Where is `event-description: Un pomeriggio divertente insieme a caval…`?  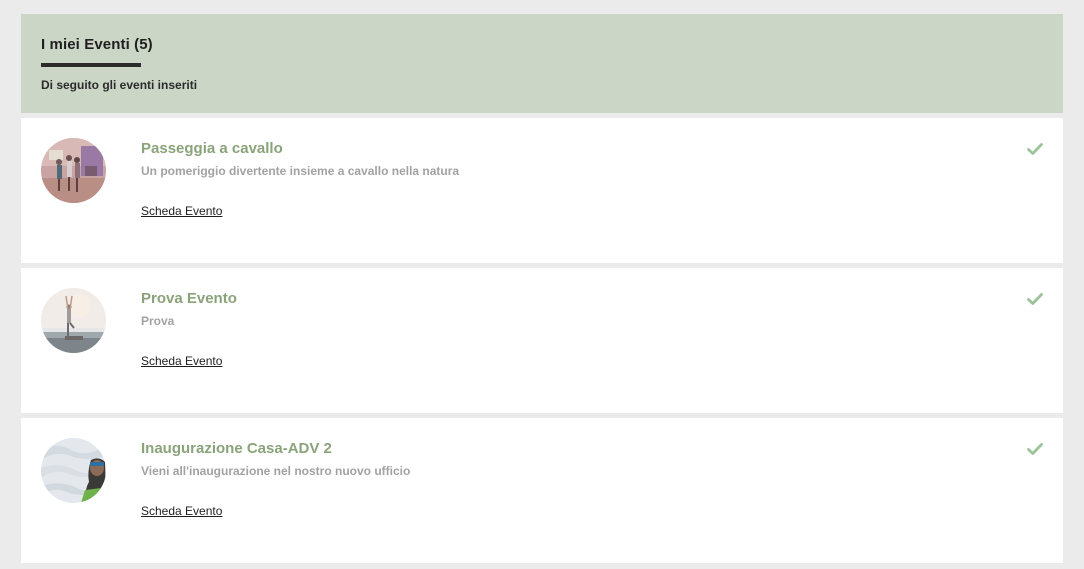 event-description: Un pomeriggio divertente insieme a caval… is located at coordinates (300, 171).